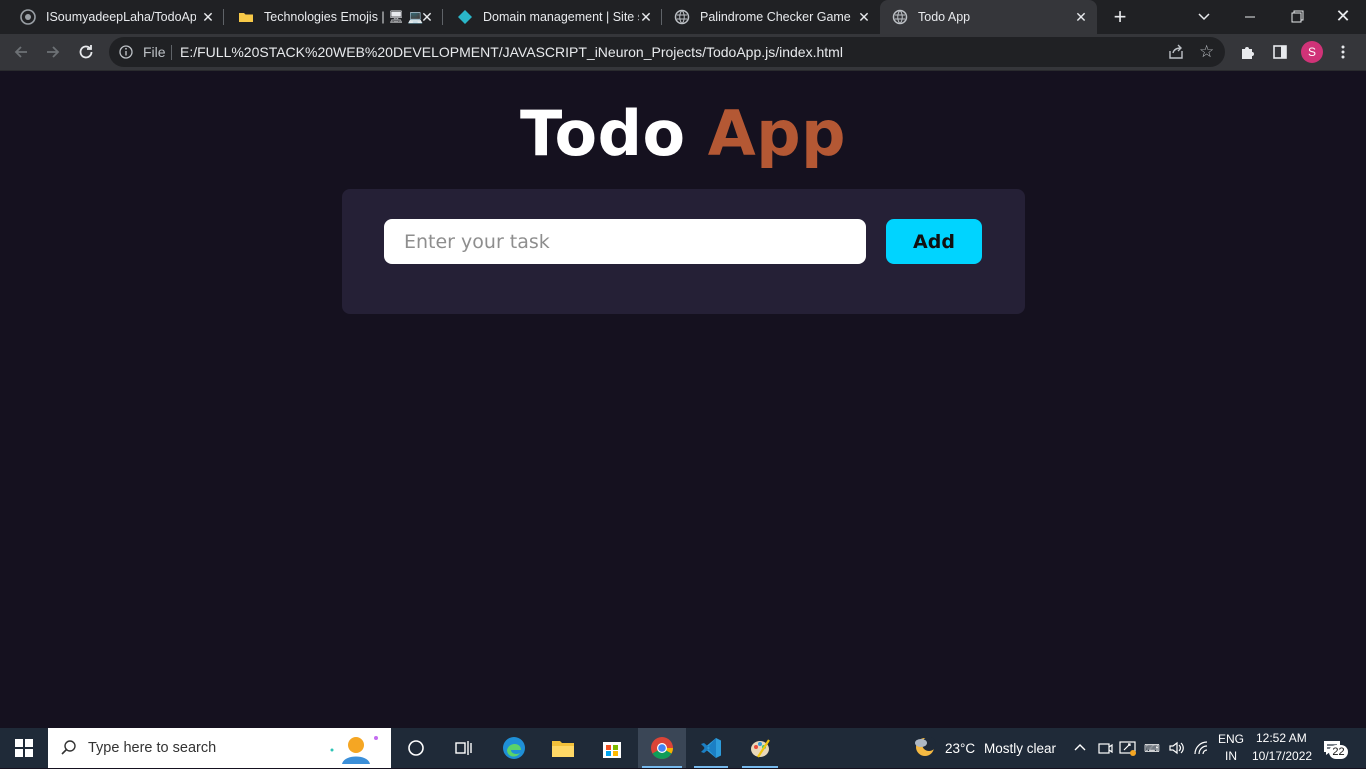 This screenshot has height=769, width=1366. I want to click on avatar: S, so click(1312, 52).